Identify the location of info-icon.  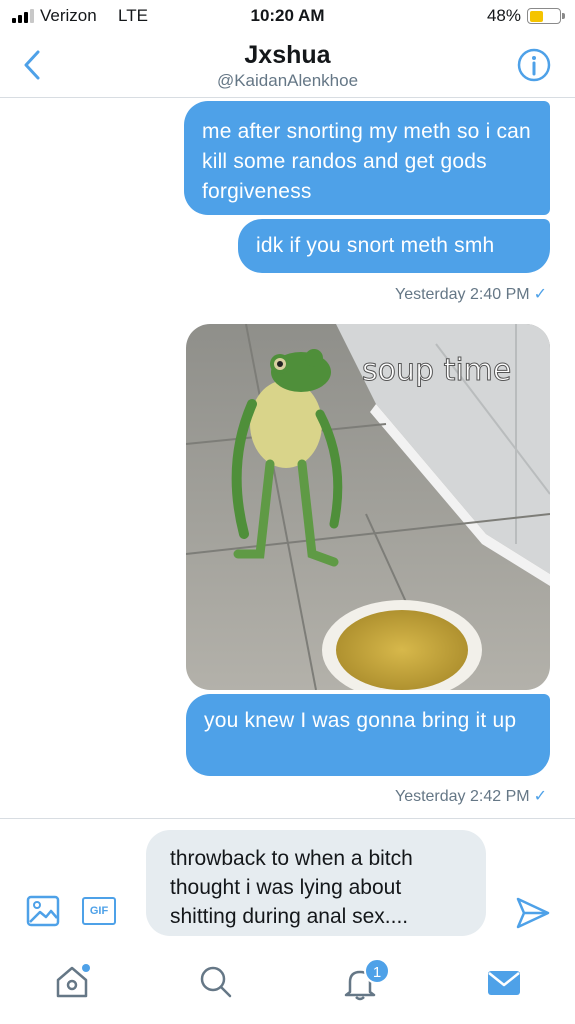
(534, 65).